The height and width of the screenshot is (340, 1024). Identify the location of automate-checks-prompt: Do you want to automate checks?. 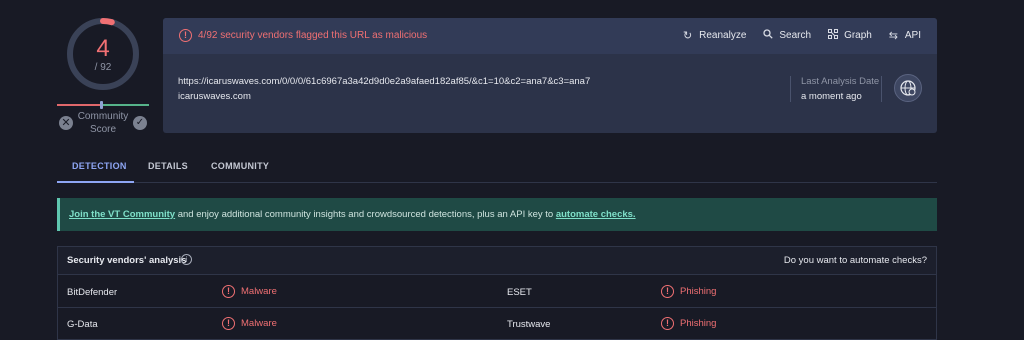
(855, 260).